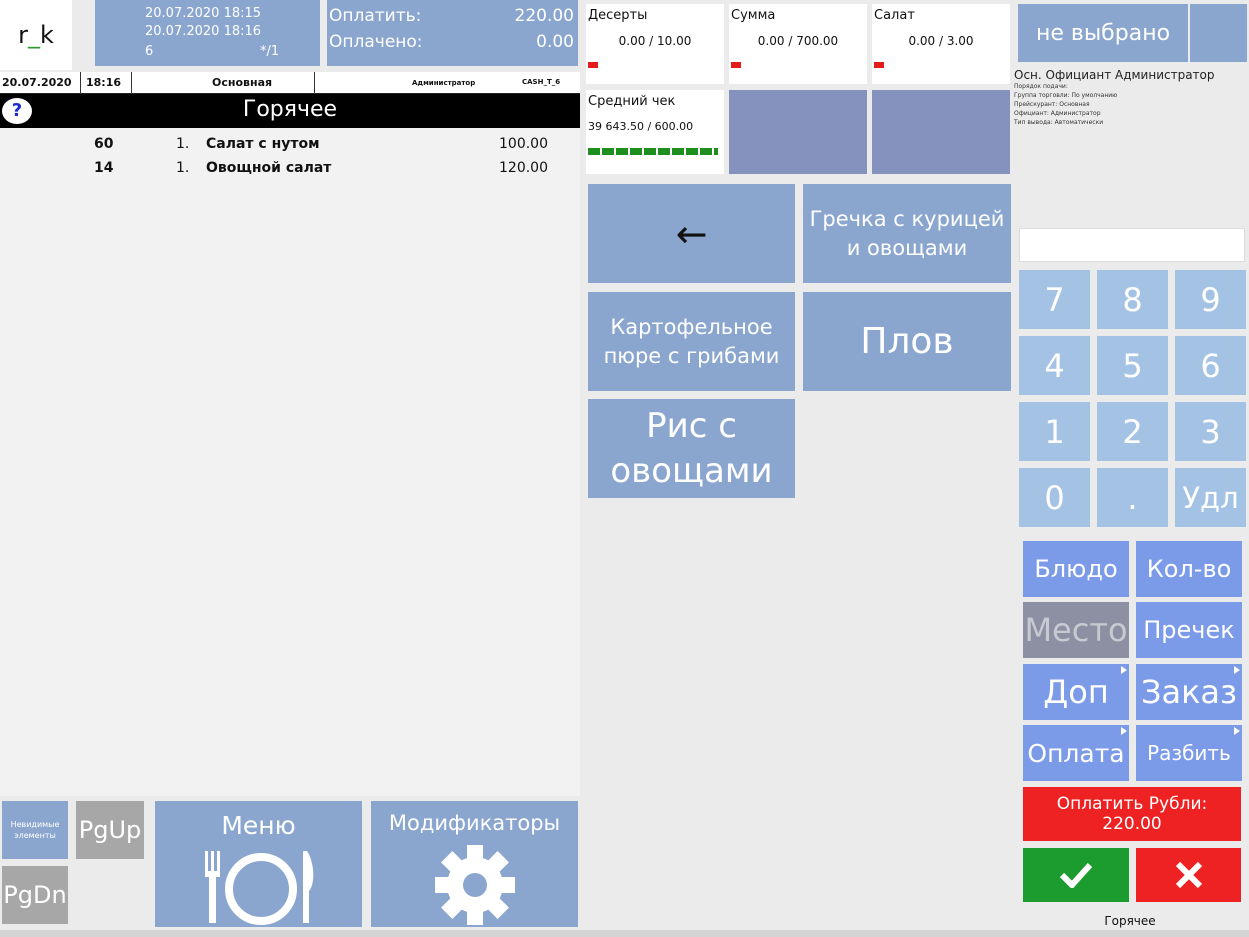 The width and height of the screenshot is (1249, 937). Describe the element at coordinates (907, 341) in the screenshot. I see `dish-plov: Плов` at that location.